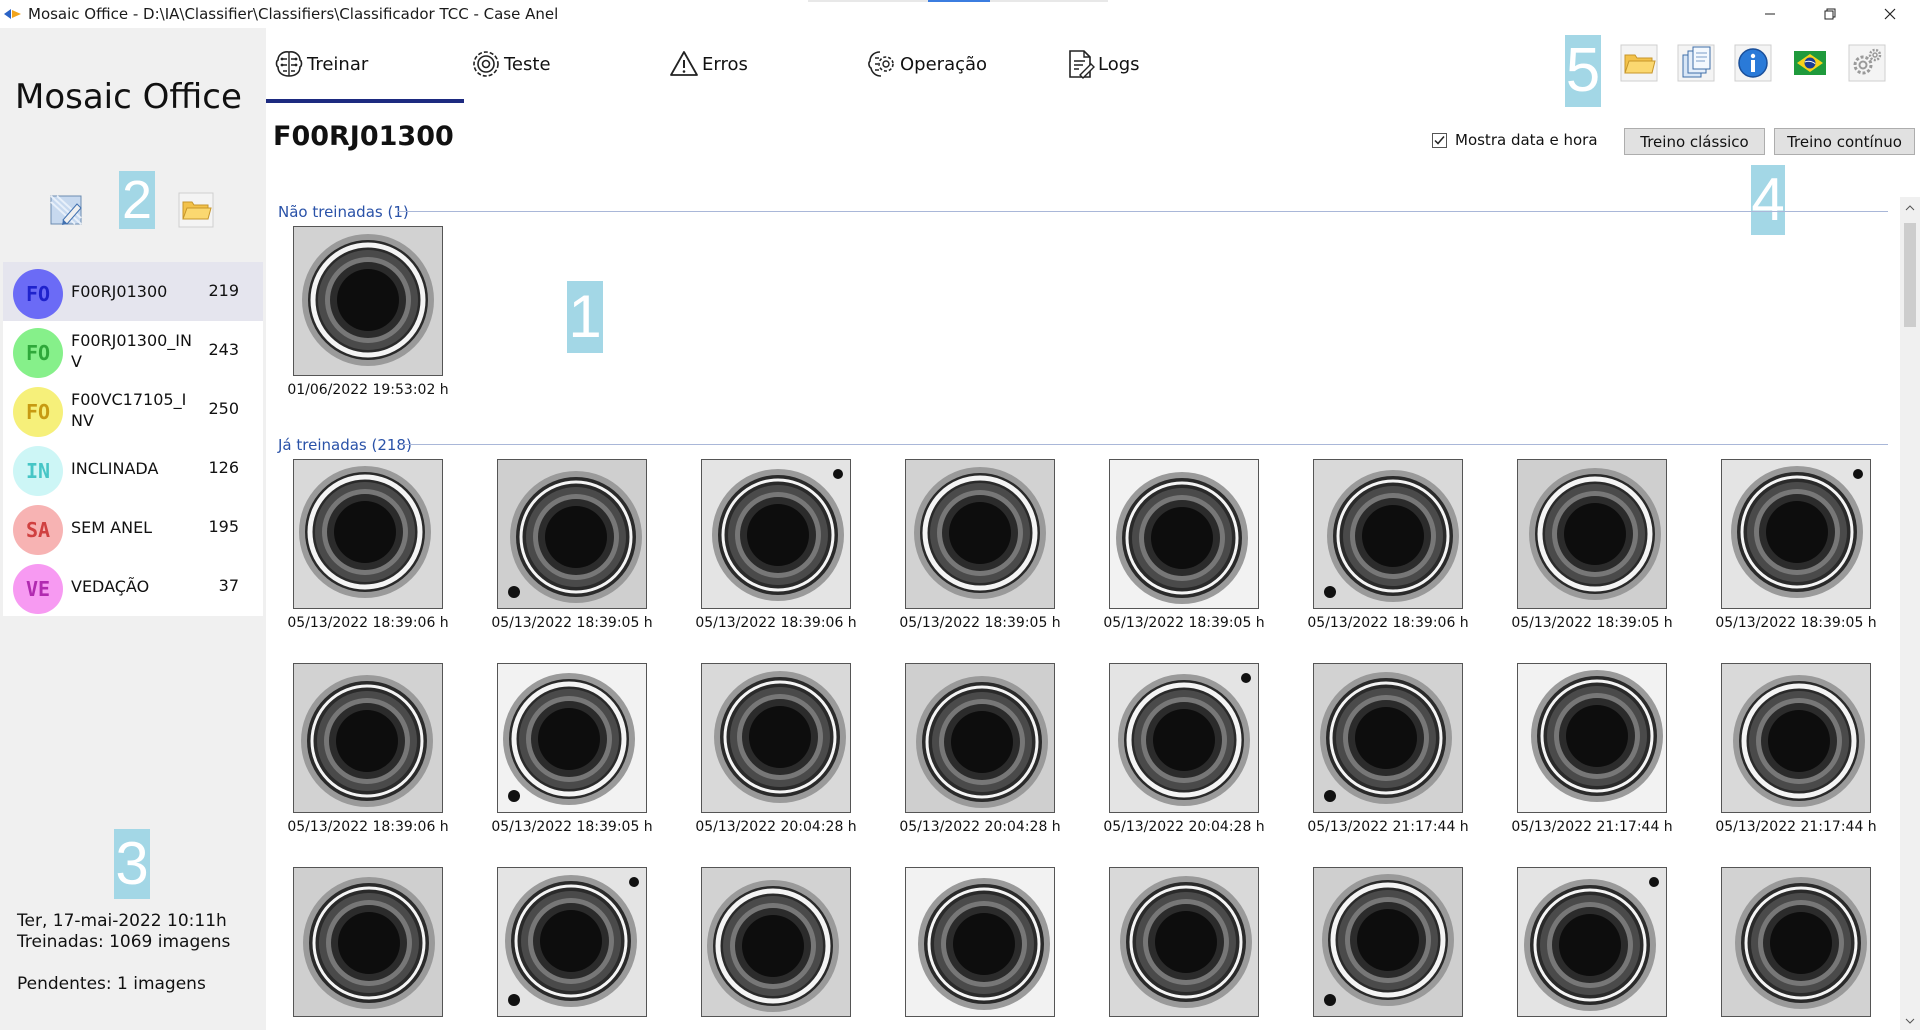 This screenshot has width=1920, height=1030. What do you see at coordinates (1910, 275) in the screenshot?
I see `scroll-thumb` at bounding box center [1910, 275].